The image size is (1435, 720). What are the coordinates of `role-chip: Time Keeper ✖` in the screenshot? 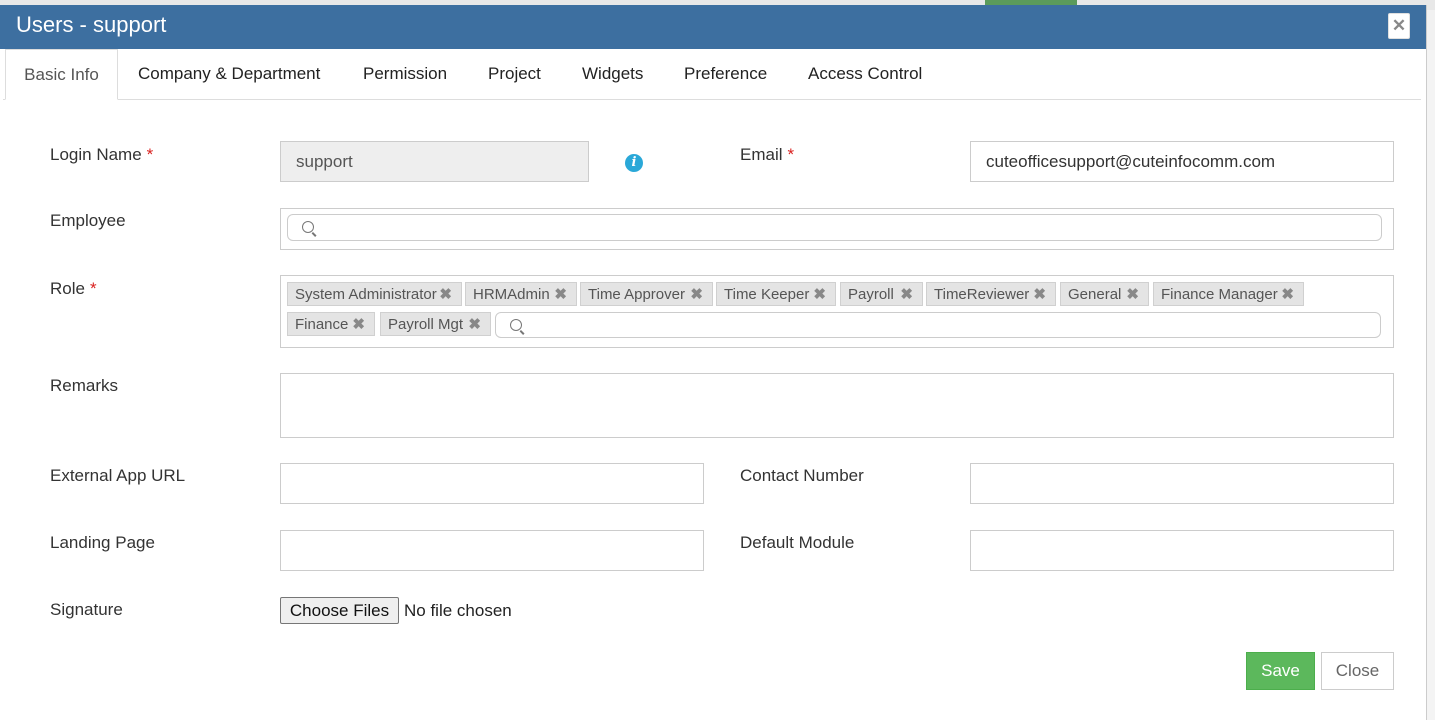 It's located at (776, 294).